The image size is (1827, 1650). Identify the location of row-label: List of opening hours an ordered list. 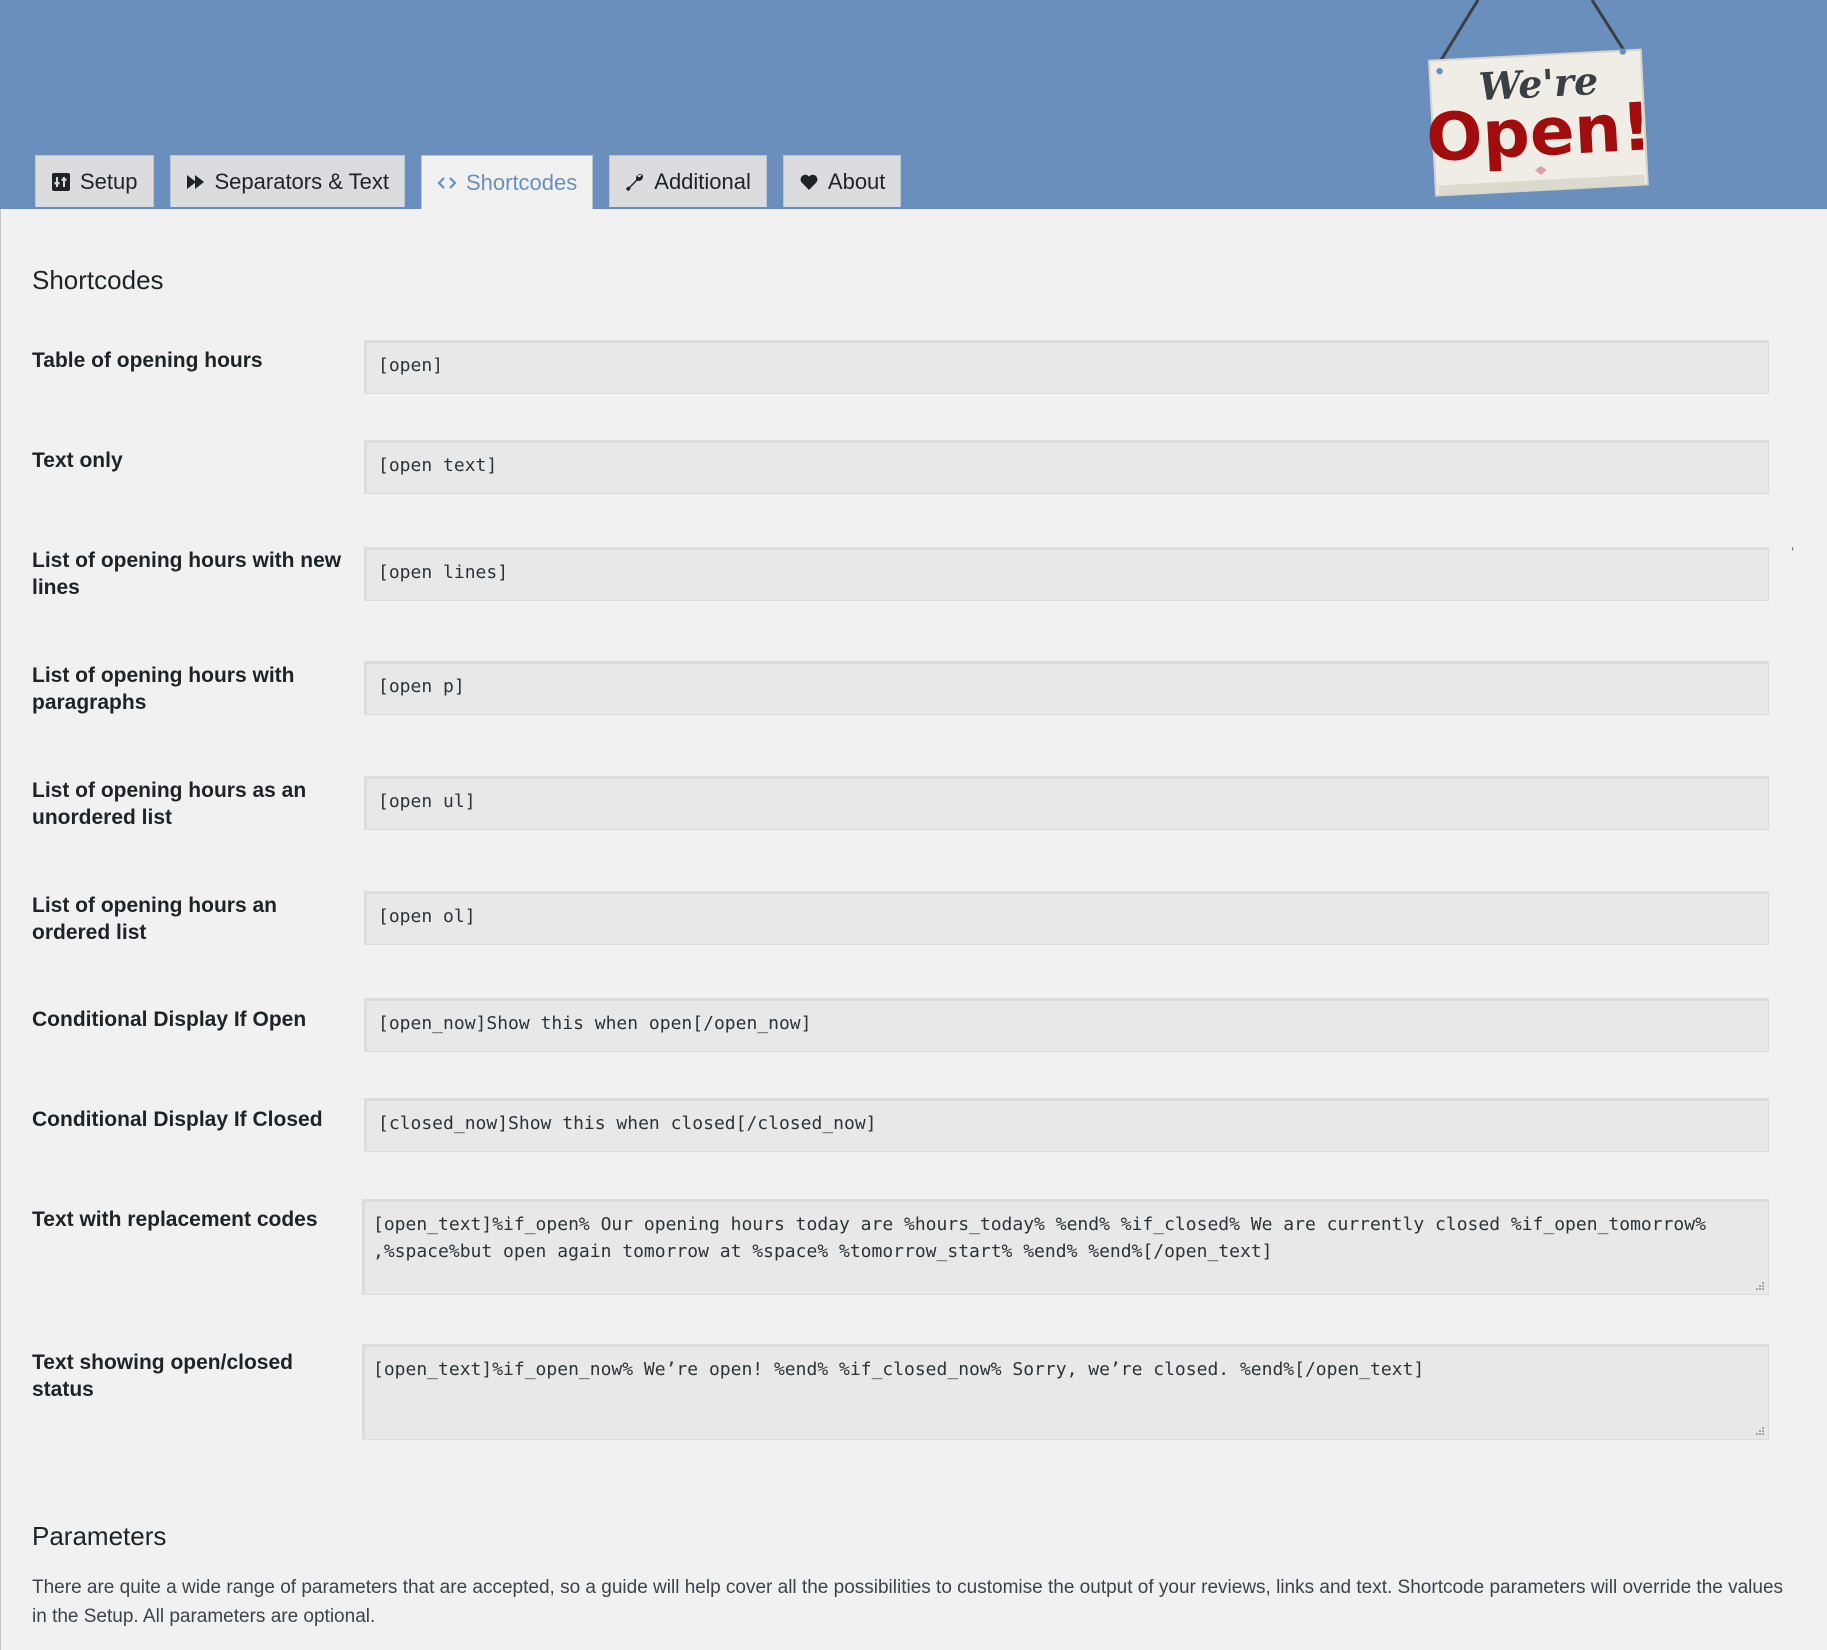
(154, 919).